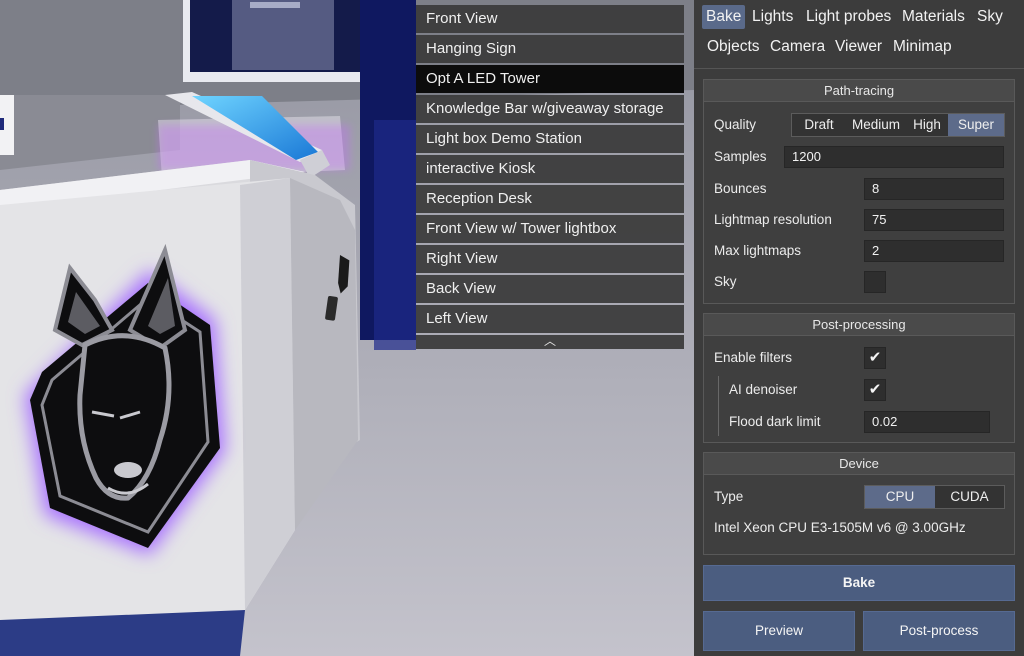  Describe the element at coordinates (740, 156) in the screenshot. I see `samples-label: Samples` at that location.